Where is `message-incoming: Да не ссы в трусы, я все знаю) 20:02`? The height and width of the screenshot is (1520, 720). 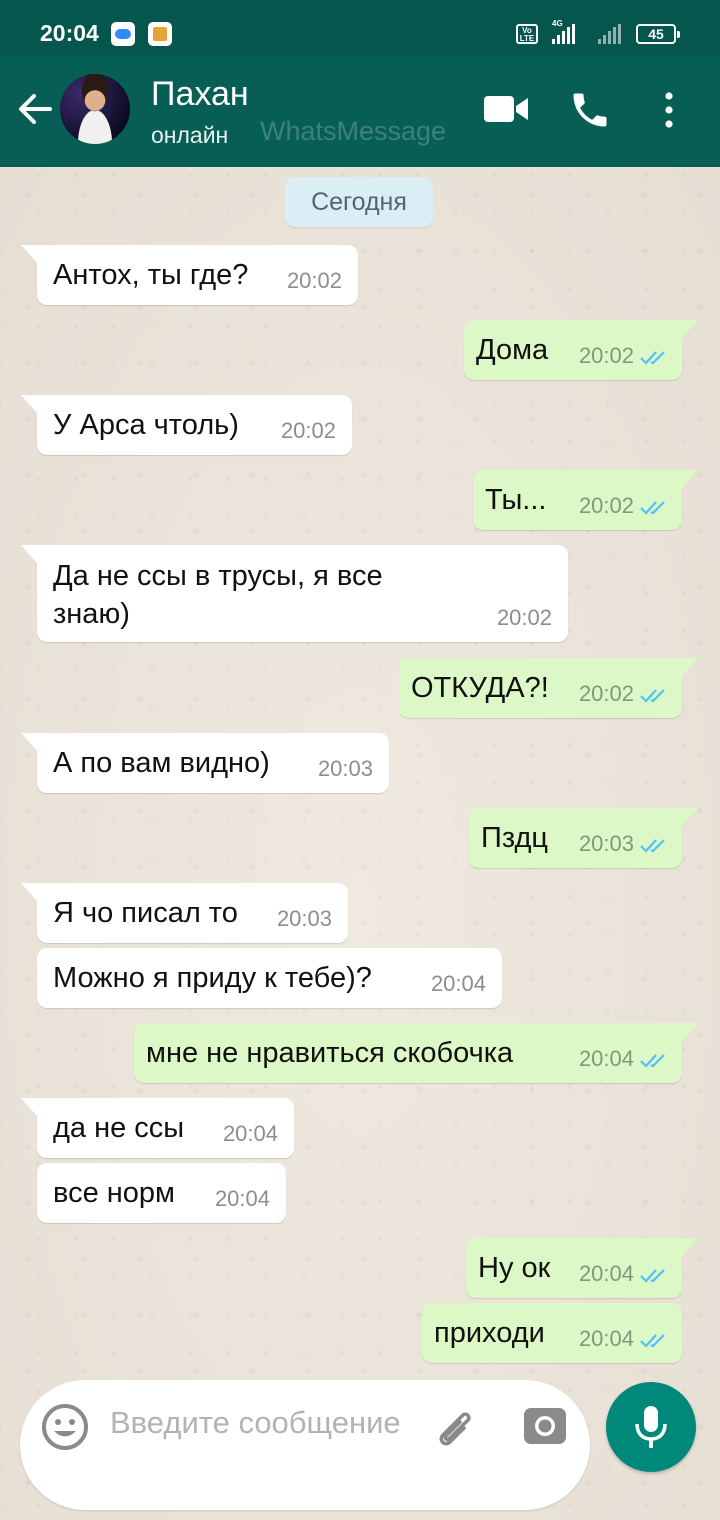
message-incoming: Да не ссы в трусы, я все знаю) 20:02 is located at coordinates (294, 593).